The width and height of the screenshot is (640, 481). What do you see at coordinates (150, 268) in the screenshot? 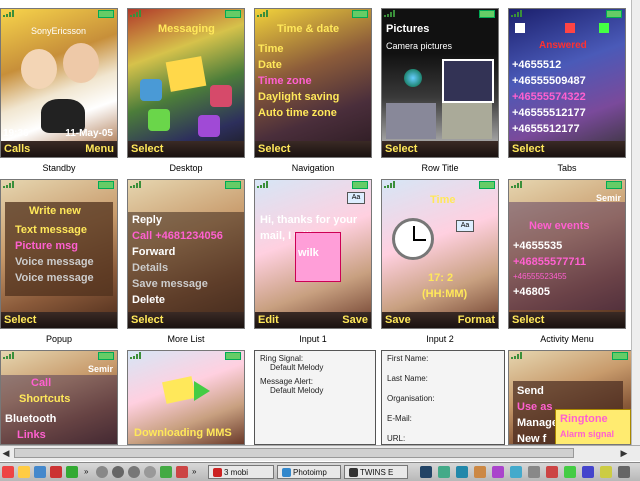
I see `menu-item: Details` at bounding box center [150, 268].